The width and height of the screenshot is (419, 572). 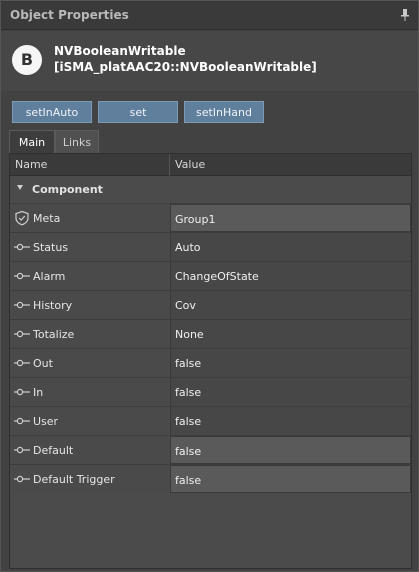 I want to click on property-name: In, so click(x=38, y=392).